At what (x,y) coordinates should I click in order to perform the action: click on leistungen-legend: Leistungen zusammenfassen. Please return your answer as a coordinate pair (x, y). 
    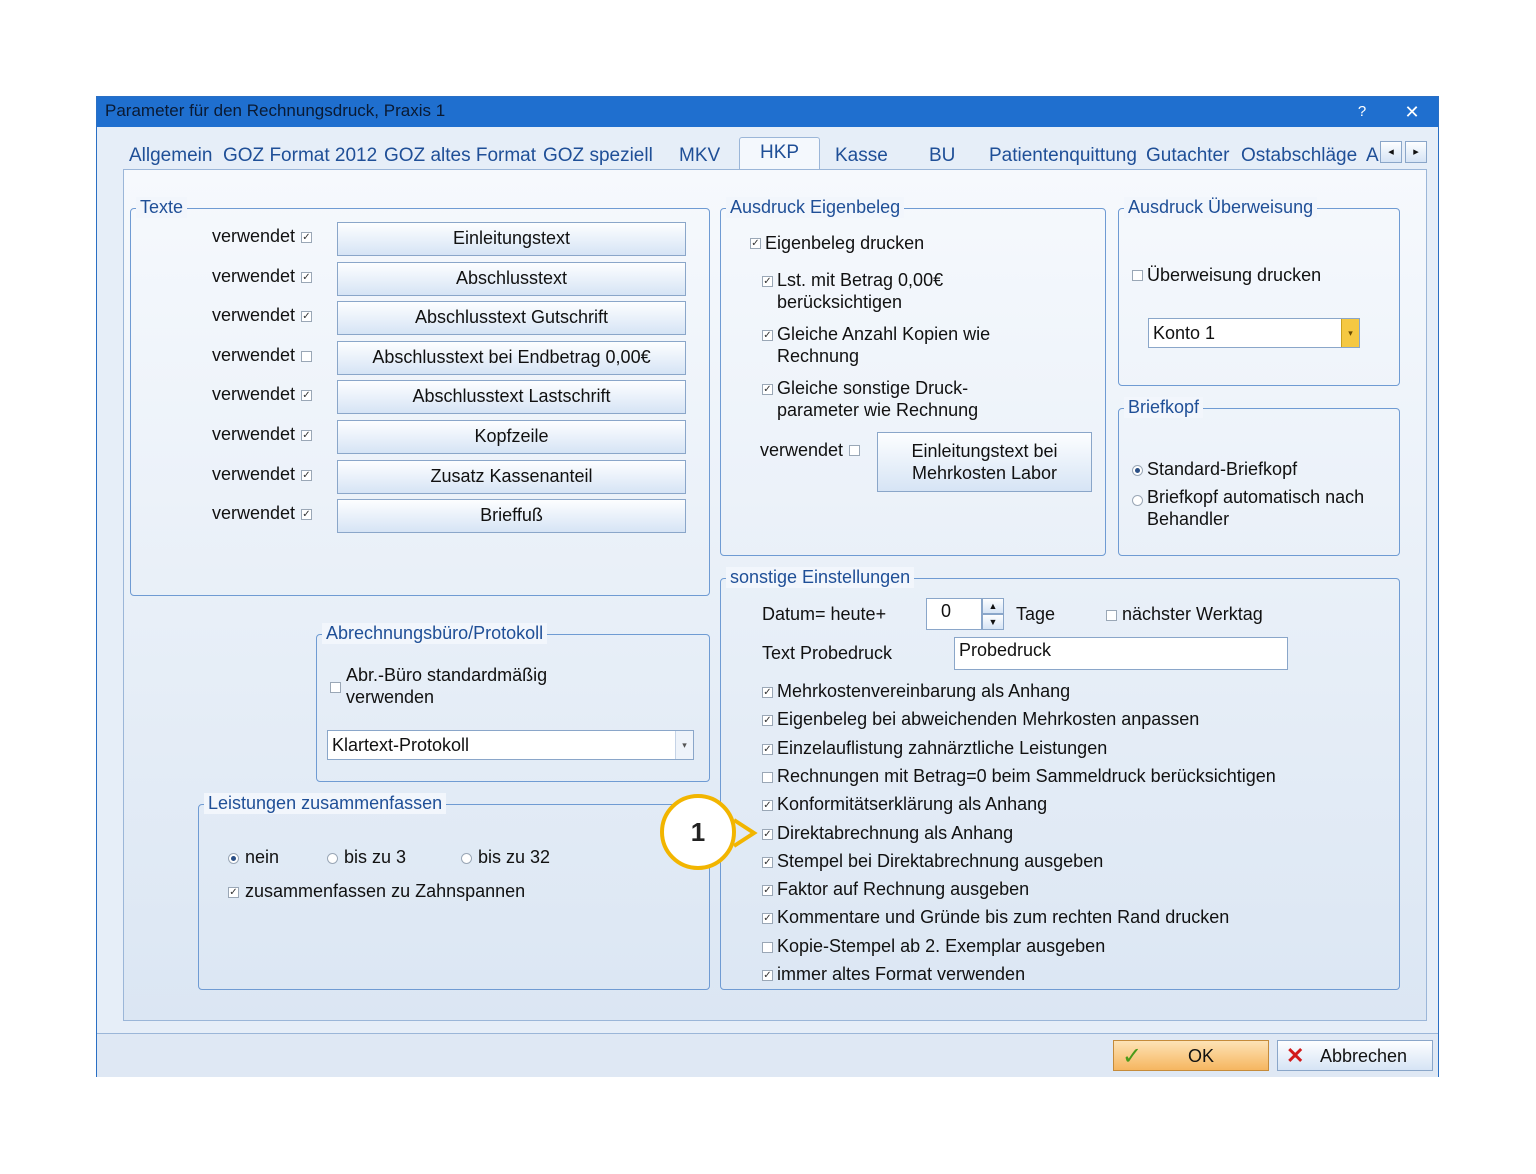
    Looking at the image, I should click on (325, 803).